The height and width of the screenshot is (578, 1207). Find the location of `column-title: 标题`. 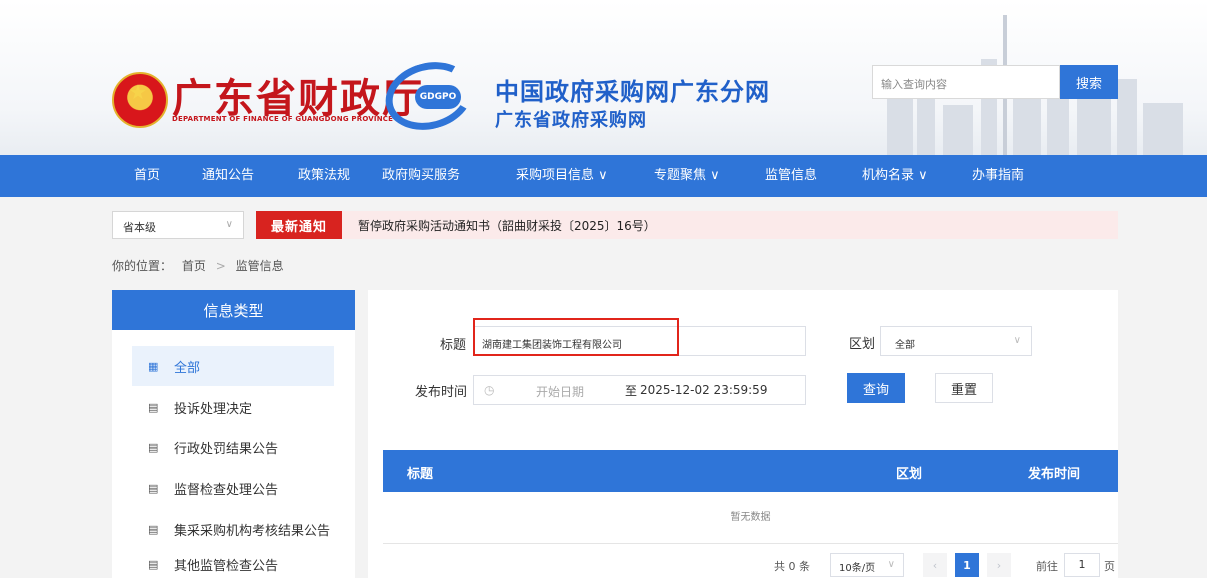

column-title: 标题 is located at coordinates (420, 474).